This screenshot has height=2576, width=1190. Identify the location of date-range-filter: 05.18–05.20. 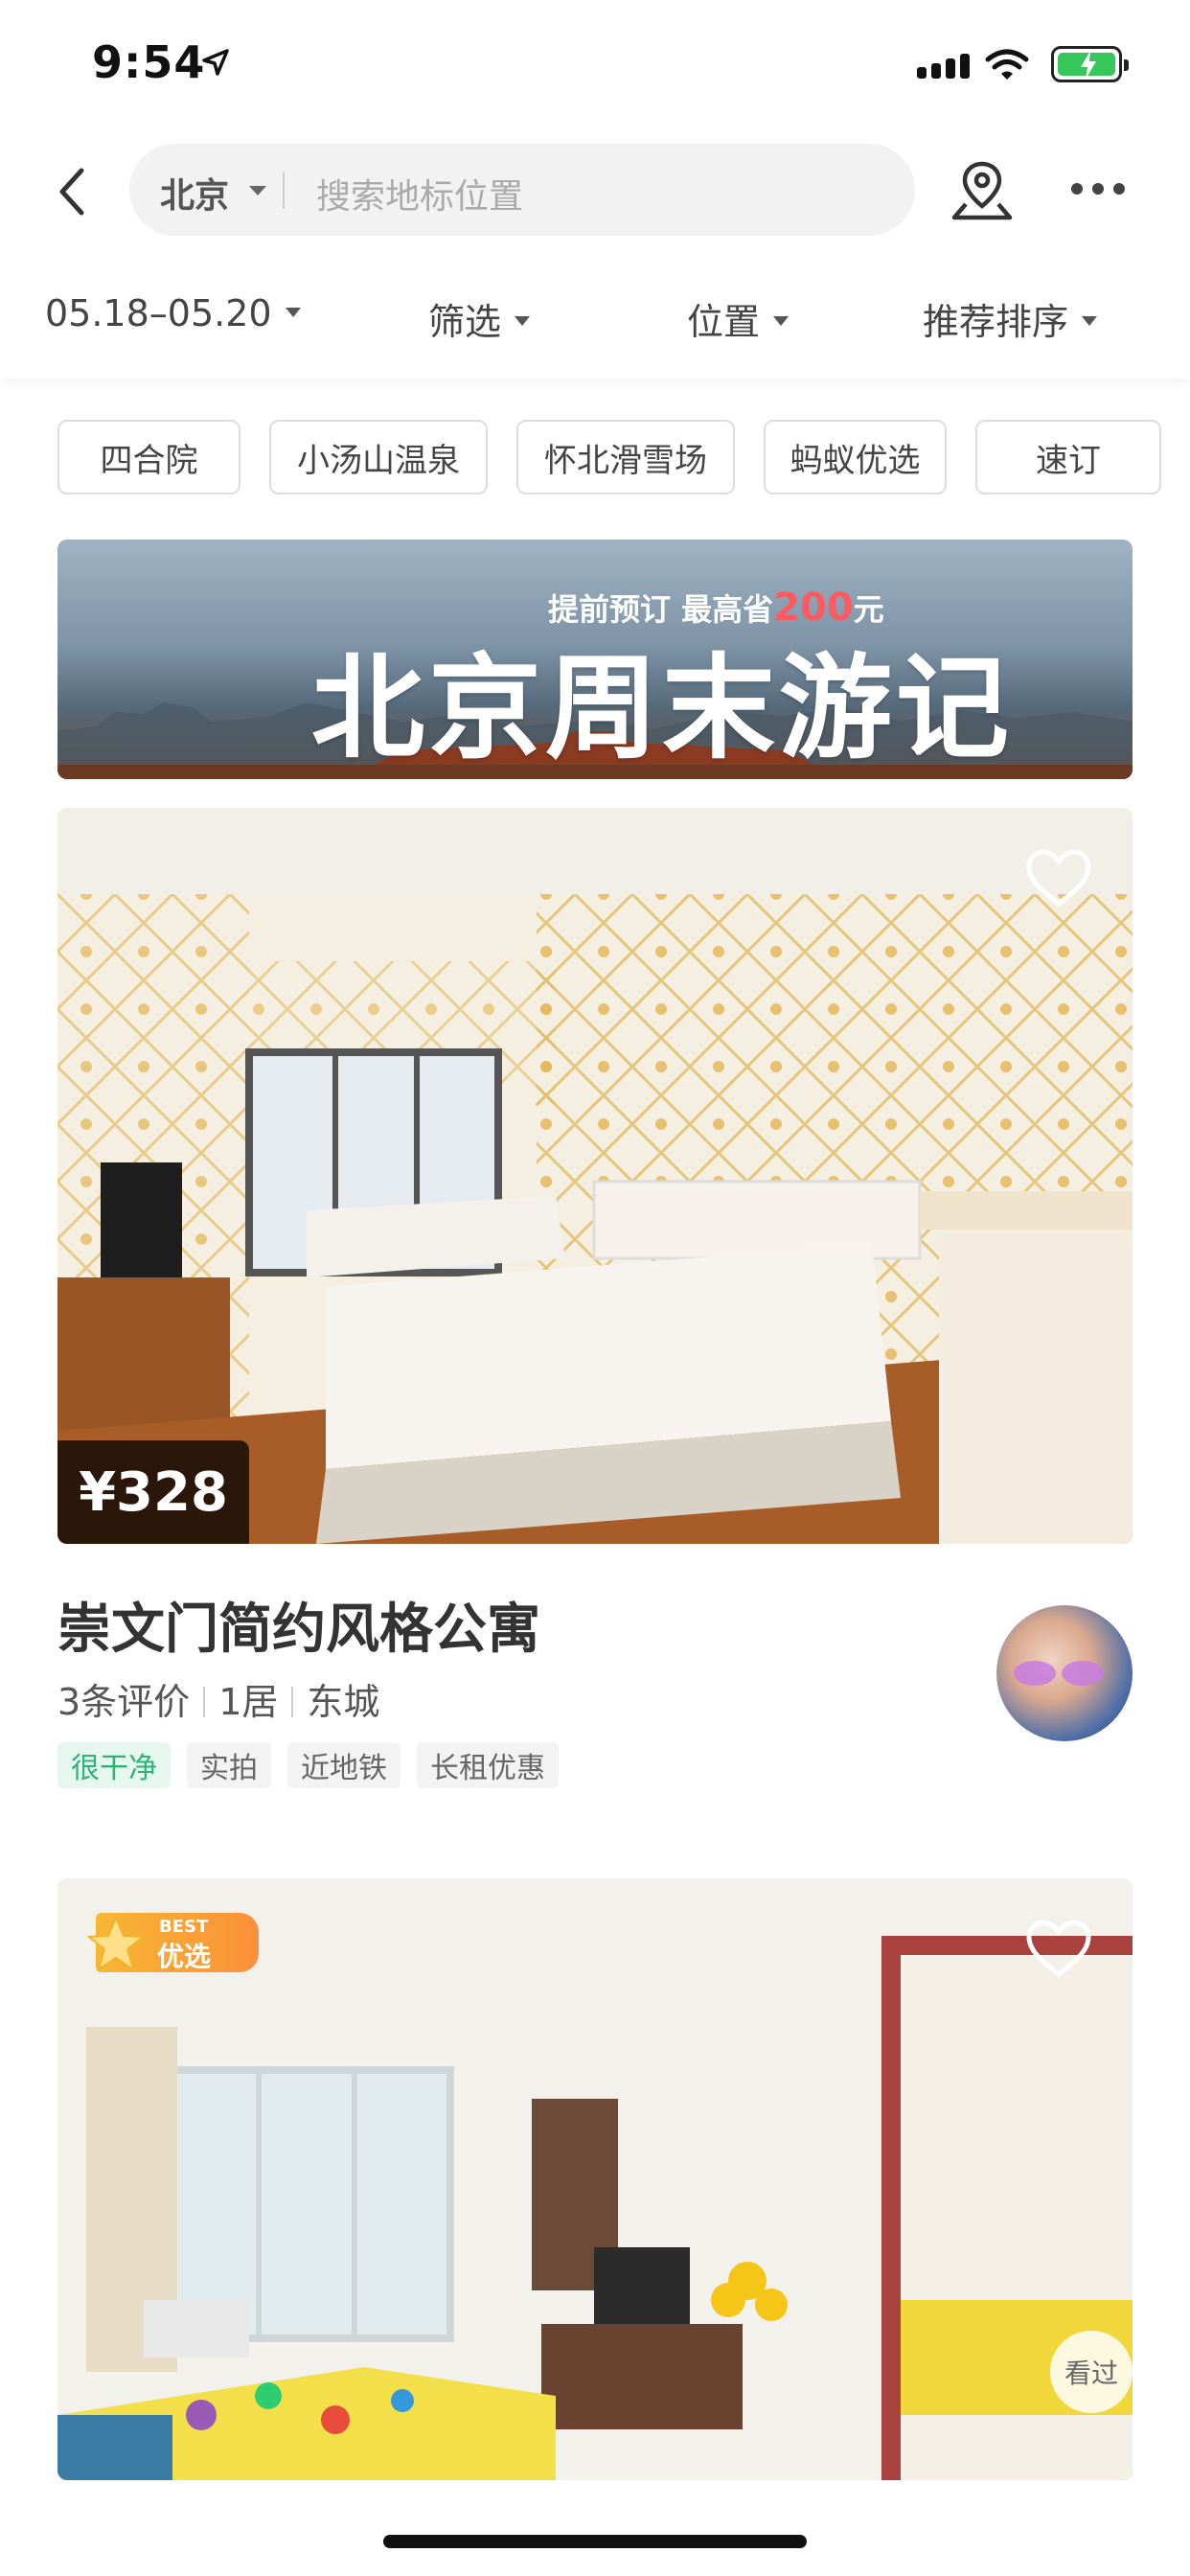
(173, 313).